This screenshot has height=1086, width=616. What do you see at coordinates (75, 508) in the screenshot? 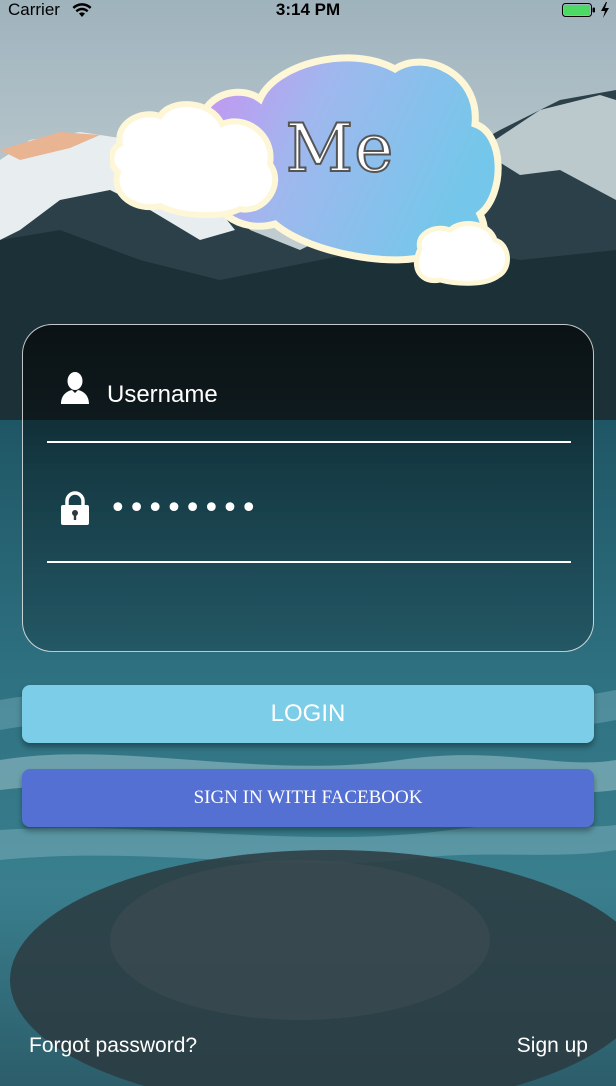
I see `lock-icon` at bounding box center [75, 508].